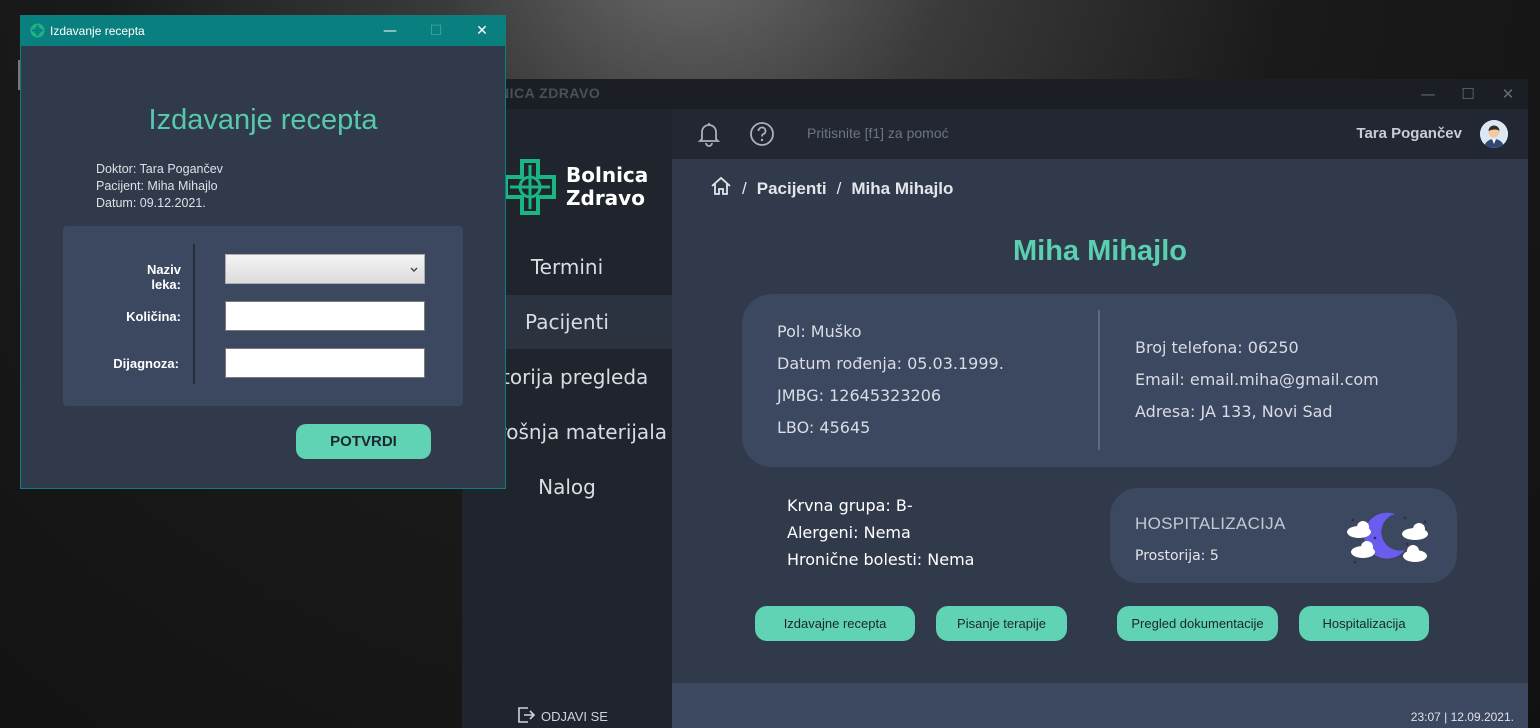 This screenshot has width=1540, height=728. I want to click on maximize-button: ☐, so click(1468, 94).